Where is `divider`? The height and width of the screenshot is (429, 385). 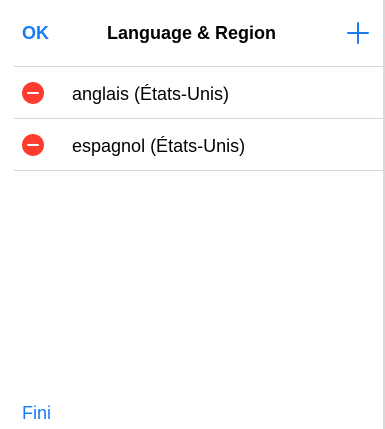 divider is located at coordinates (198, 170).